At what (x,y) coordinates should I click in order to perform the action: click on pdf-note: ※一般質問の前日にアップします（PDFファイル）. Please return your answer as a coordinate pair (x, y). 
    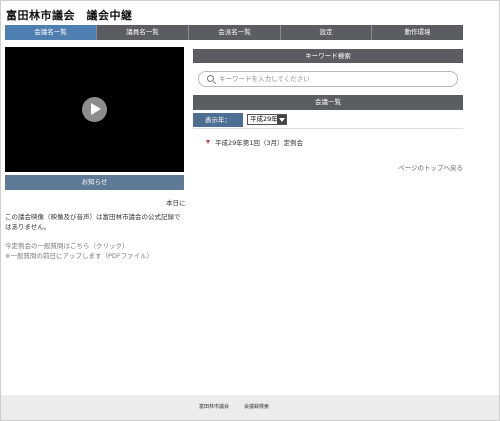
    Looking at the image, I should click on (79, 256).